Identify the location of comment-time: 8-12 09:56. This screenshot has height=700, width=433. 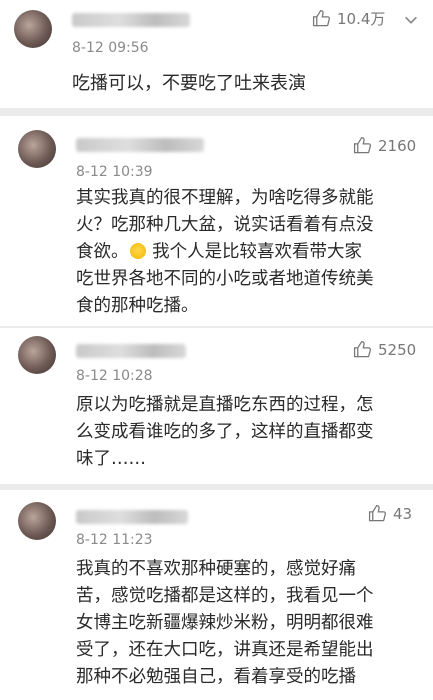
(110, 48).